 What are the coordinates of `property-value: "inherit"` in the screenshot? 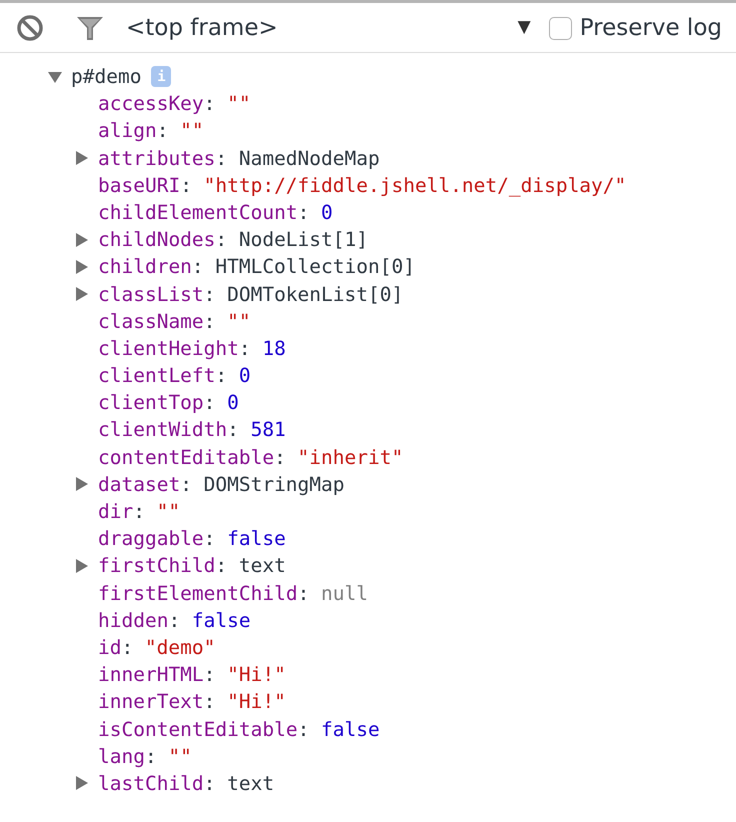 It's located at (351, 457).